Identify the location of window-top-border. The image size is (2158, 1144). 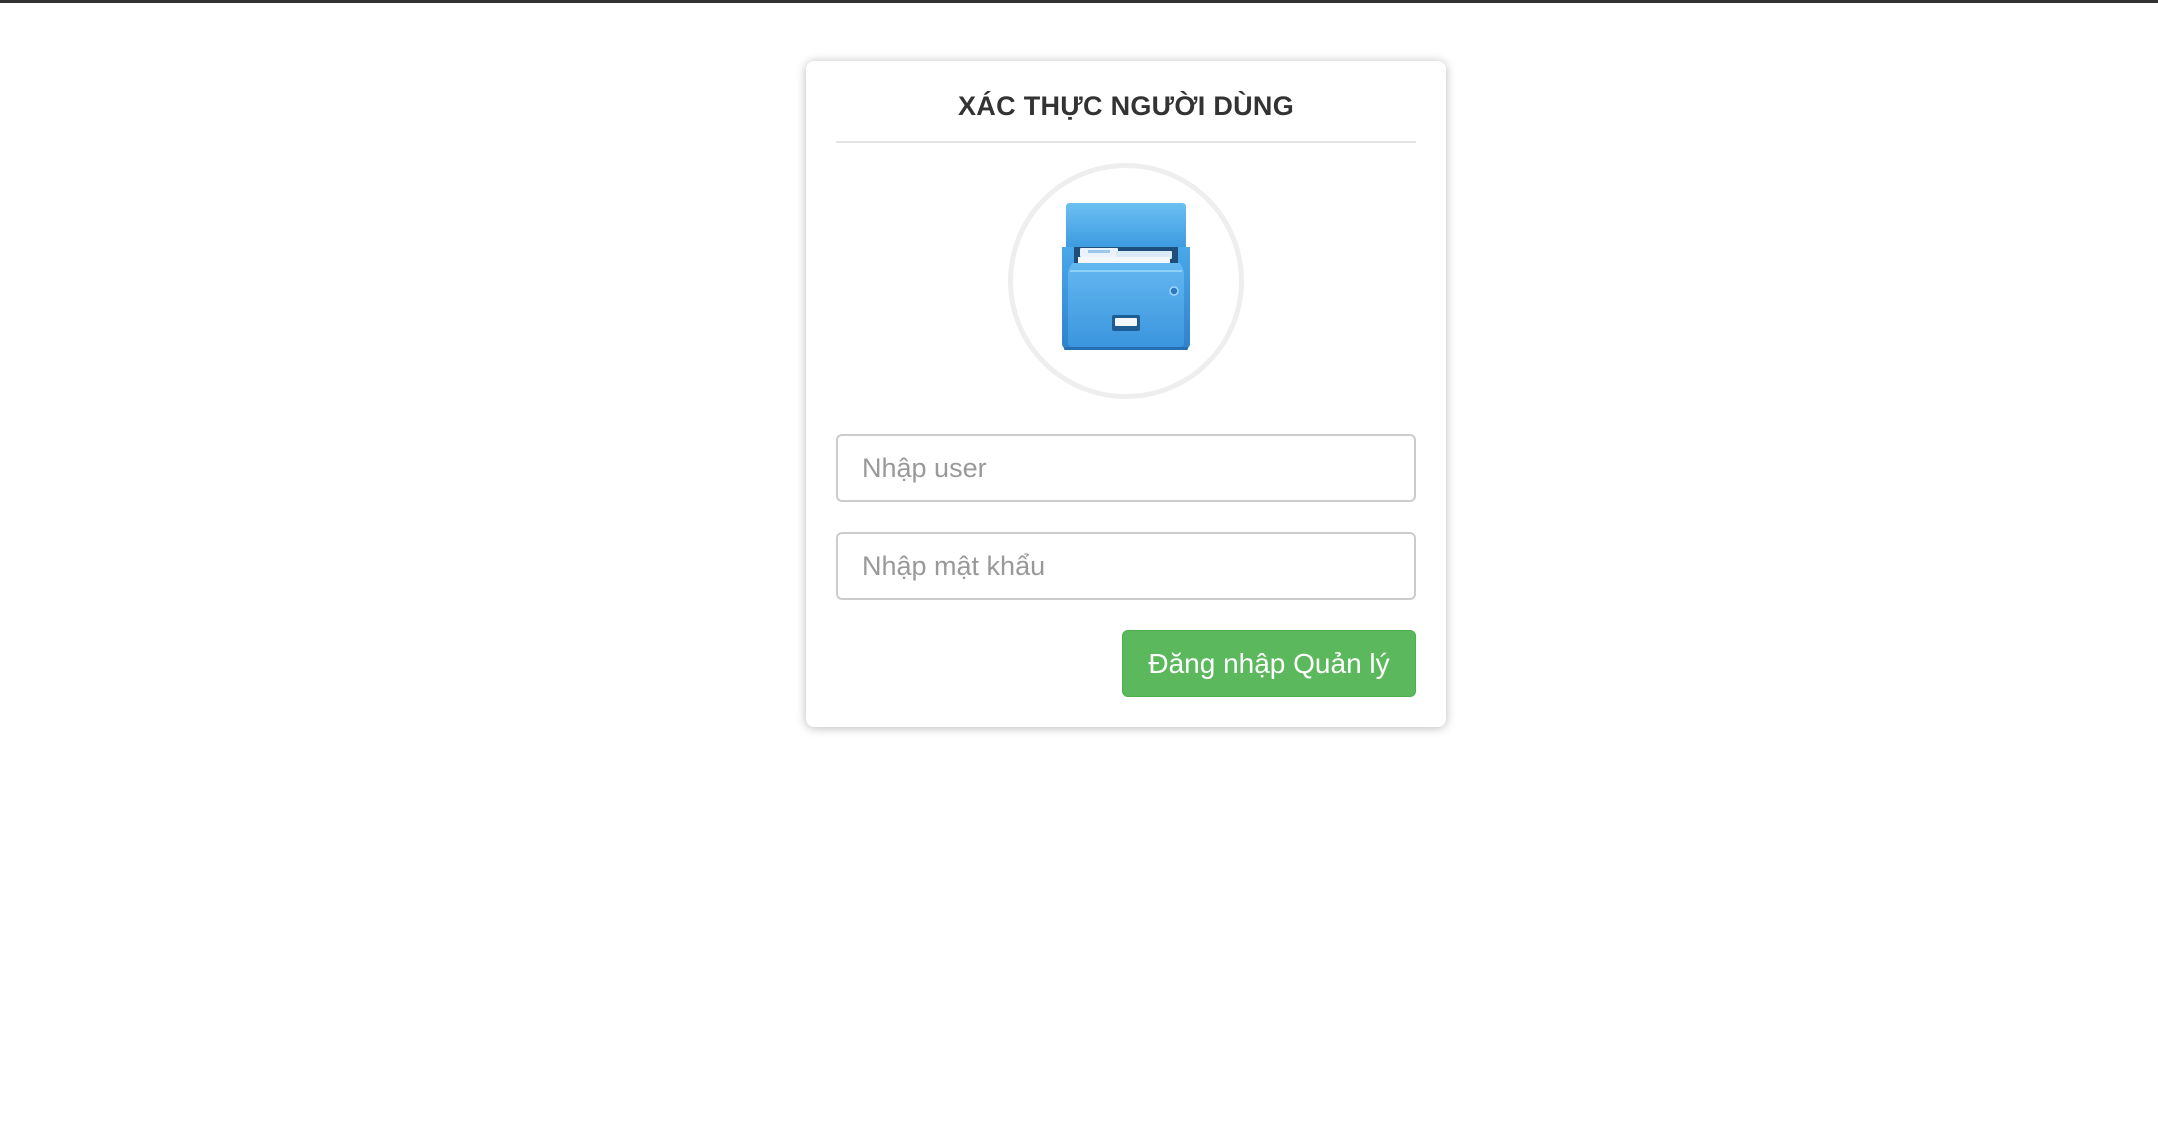
(1079, 1).